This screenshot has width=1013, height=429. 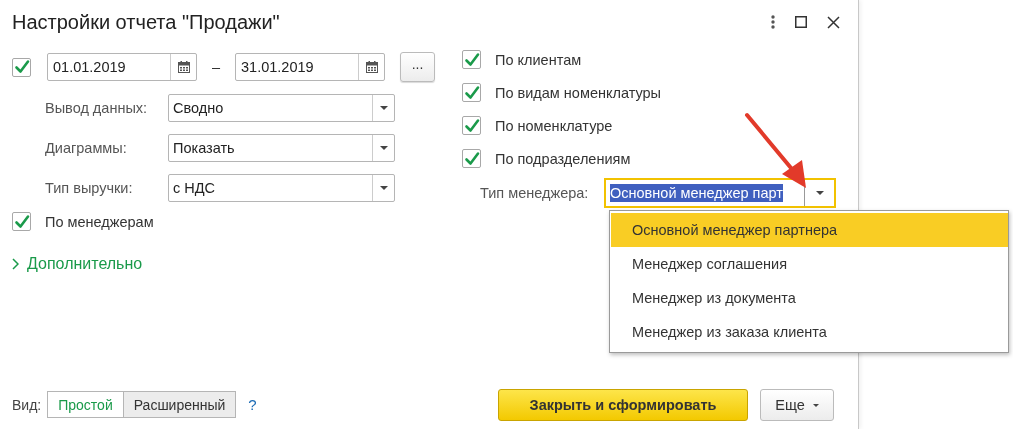 I want to click on close-icon, so click(x=833, y=22).